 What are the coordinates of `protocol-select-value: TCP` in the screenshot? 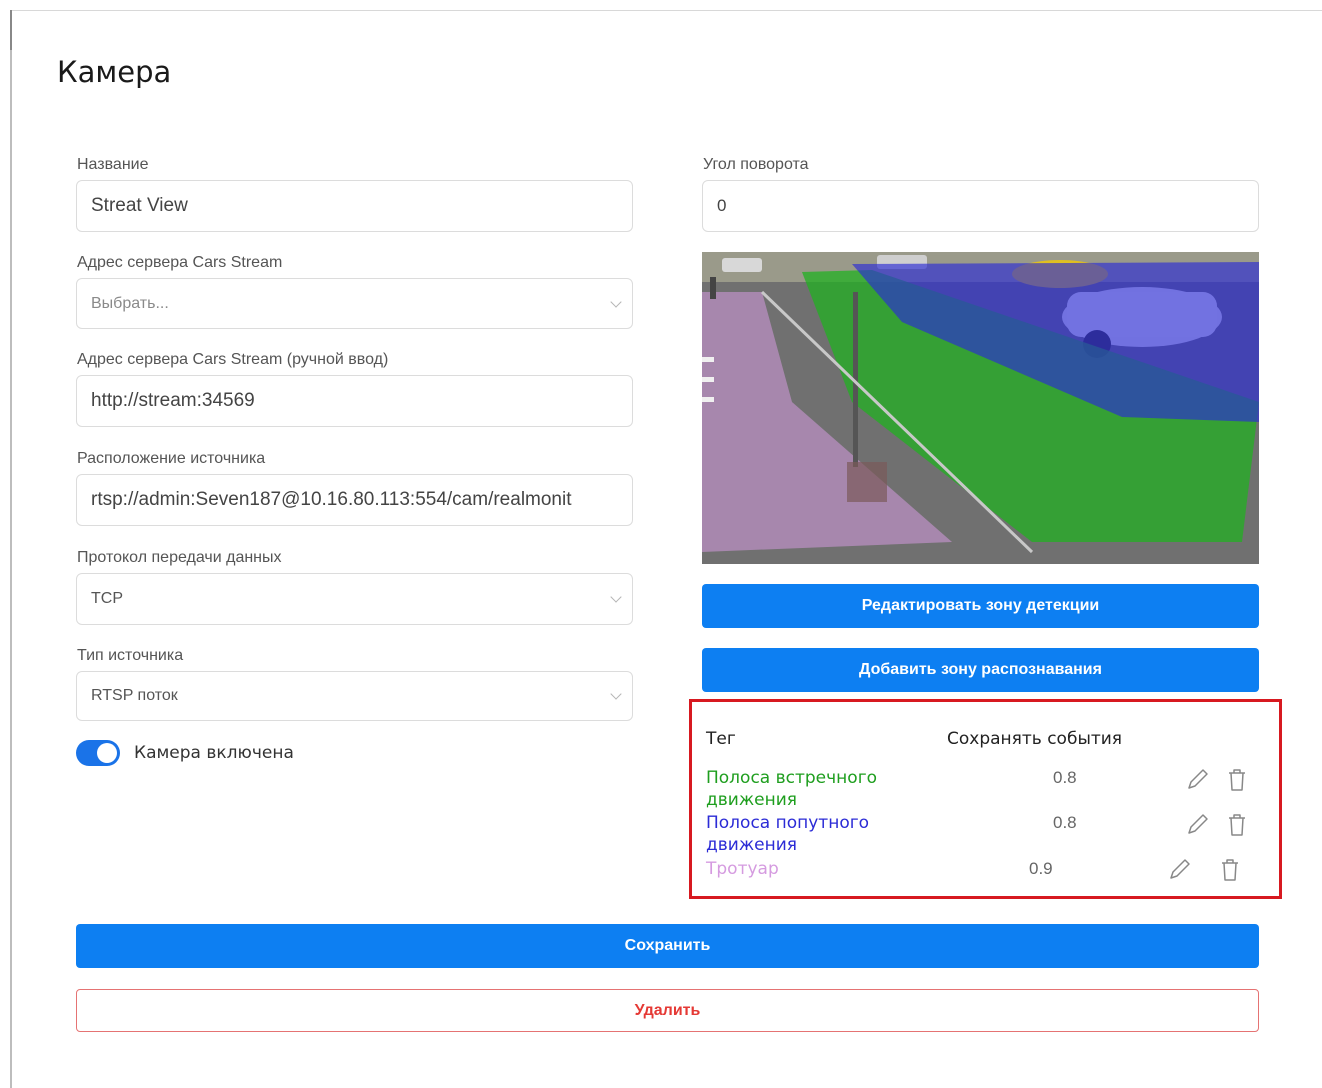 It's located at (107, 598).